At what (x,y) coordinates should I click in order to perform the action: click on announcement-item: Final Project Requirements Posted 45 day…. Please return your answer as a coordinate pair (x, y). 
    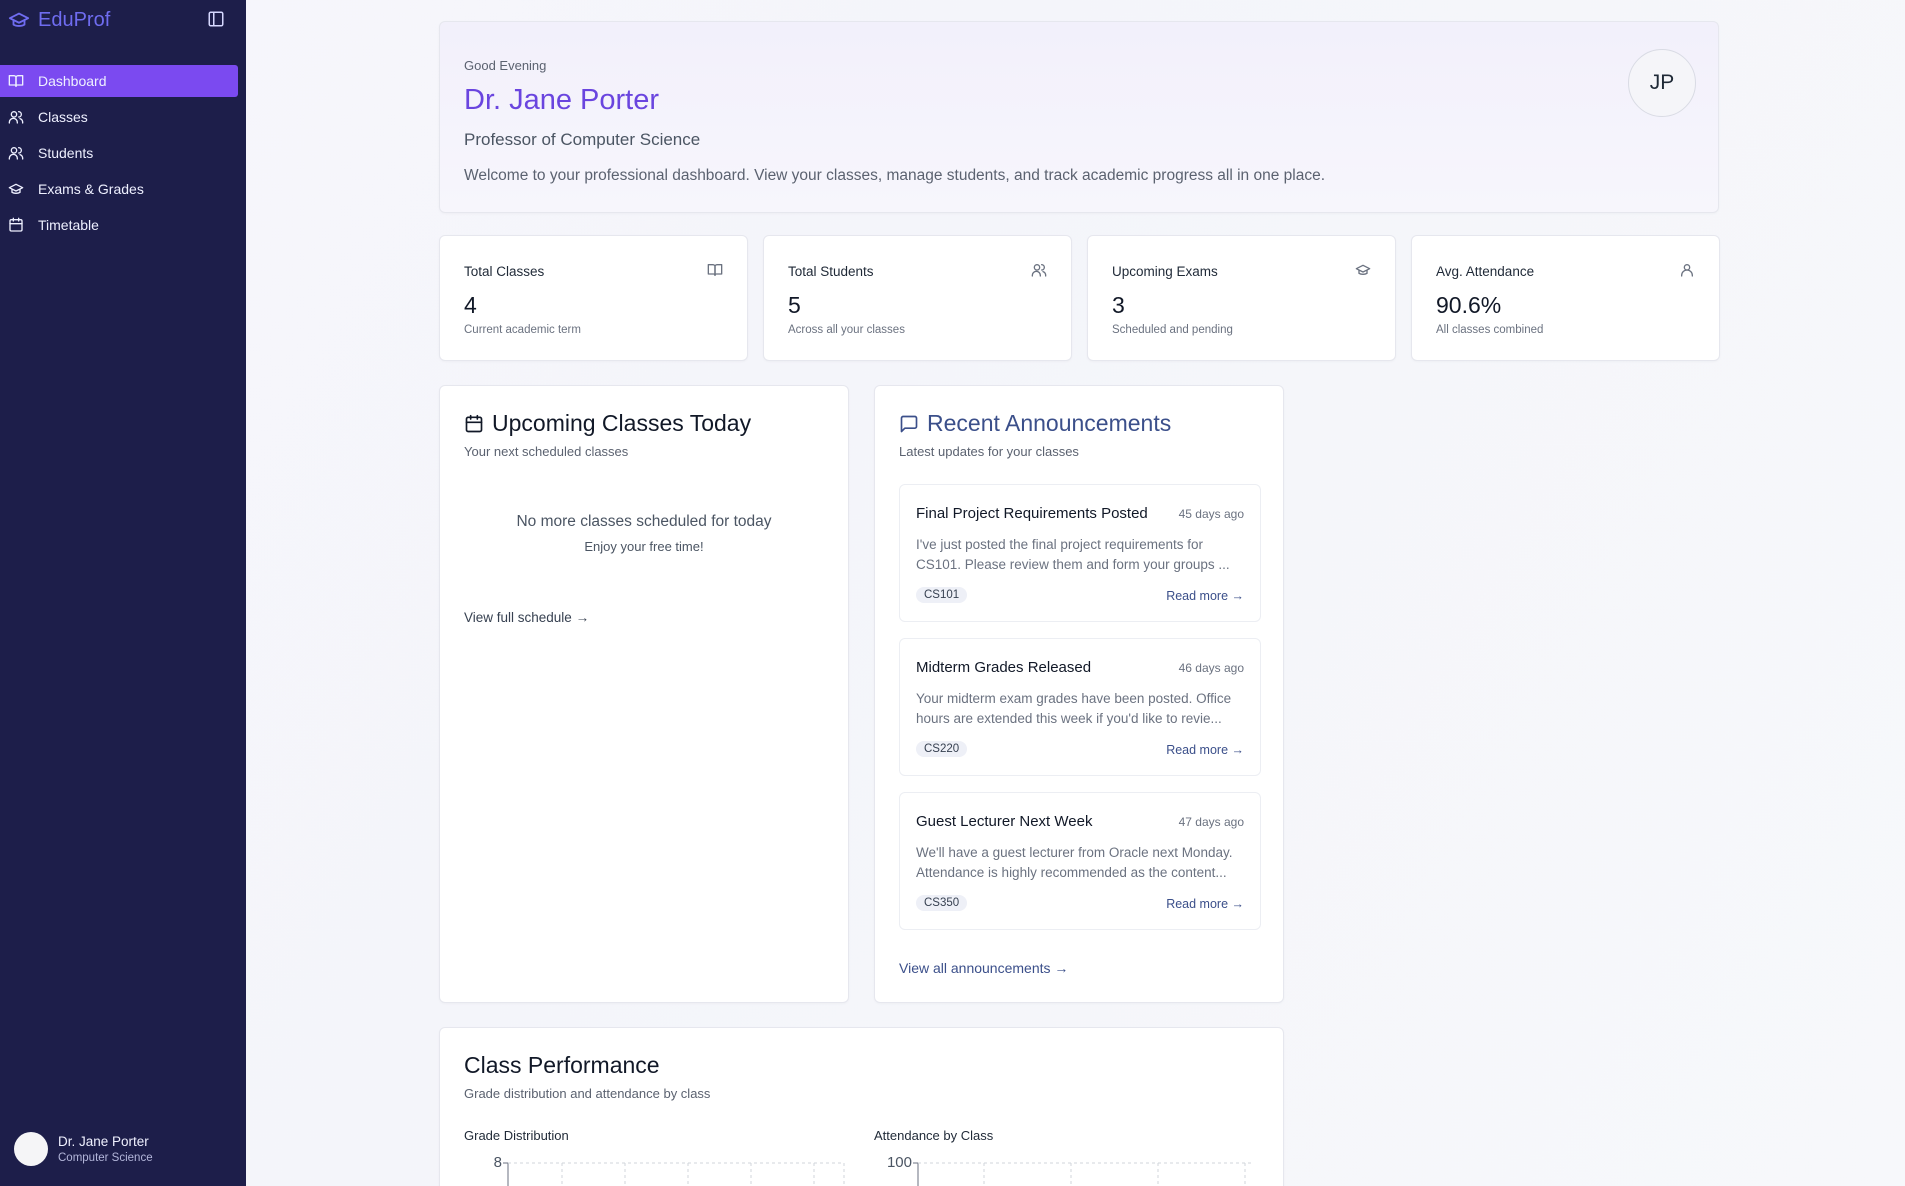
    Looking at the image, I should click on (1080, 553).